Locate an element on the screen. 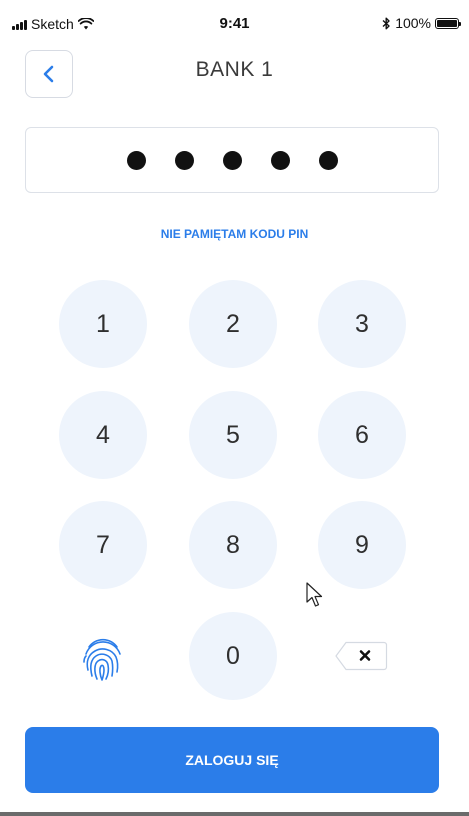  pin-input is located at coordinates (232, 160).